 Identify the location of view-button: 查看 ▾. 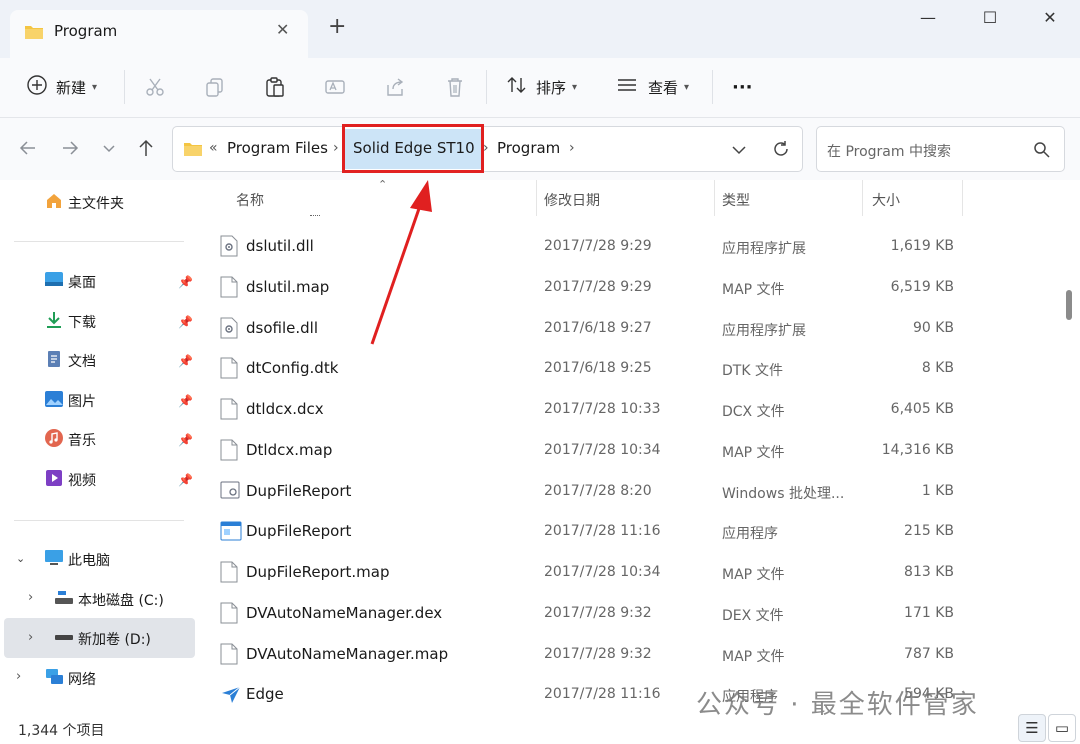
(652, 87).